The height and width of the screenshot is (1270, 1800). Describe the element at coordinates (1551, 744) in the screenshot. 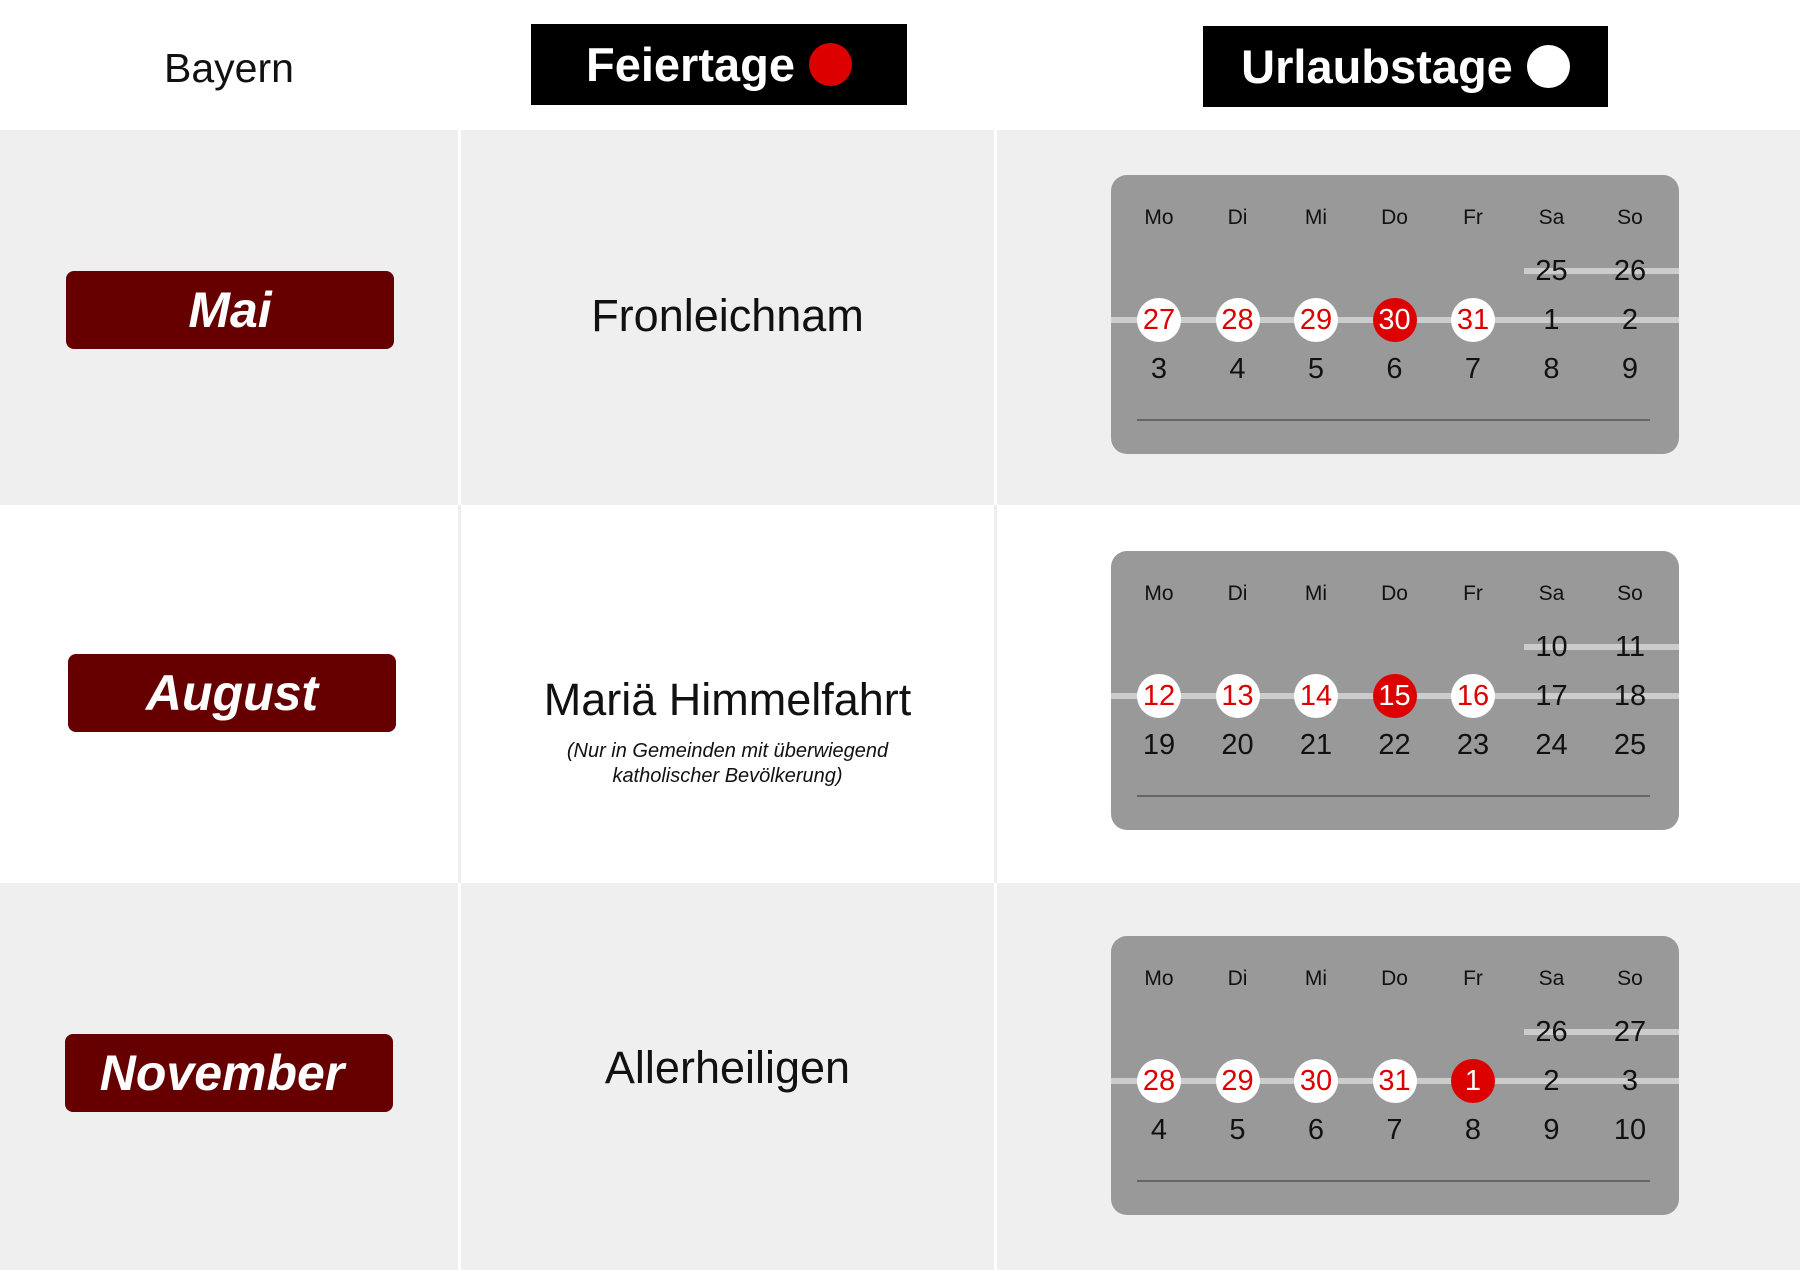

I see `calendar-day: 24` at that location.